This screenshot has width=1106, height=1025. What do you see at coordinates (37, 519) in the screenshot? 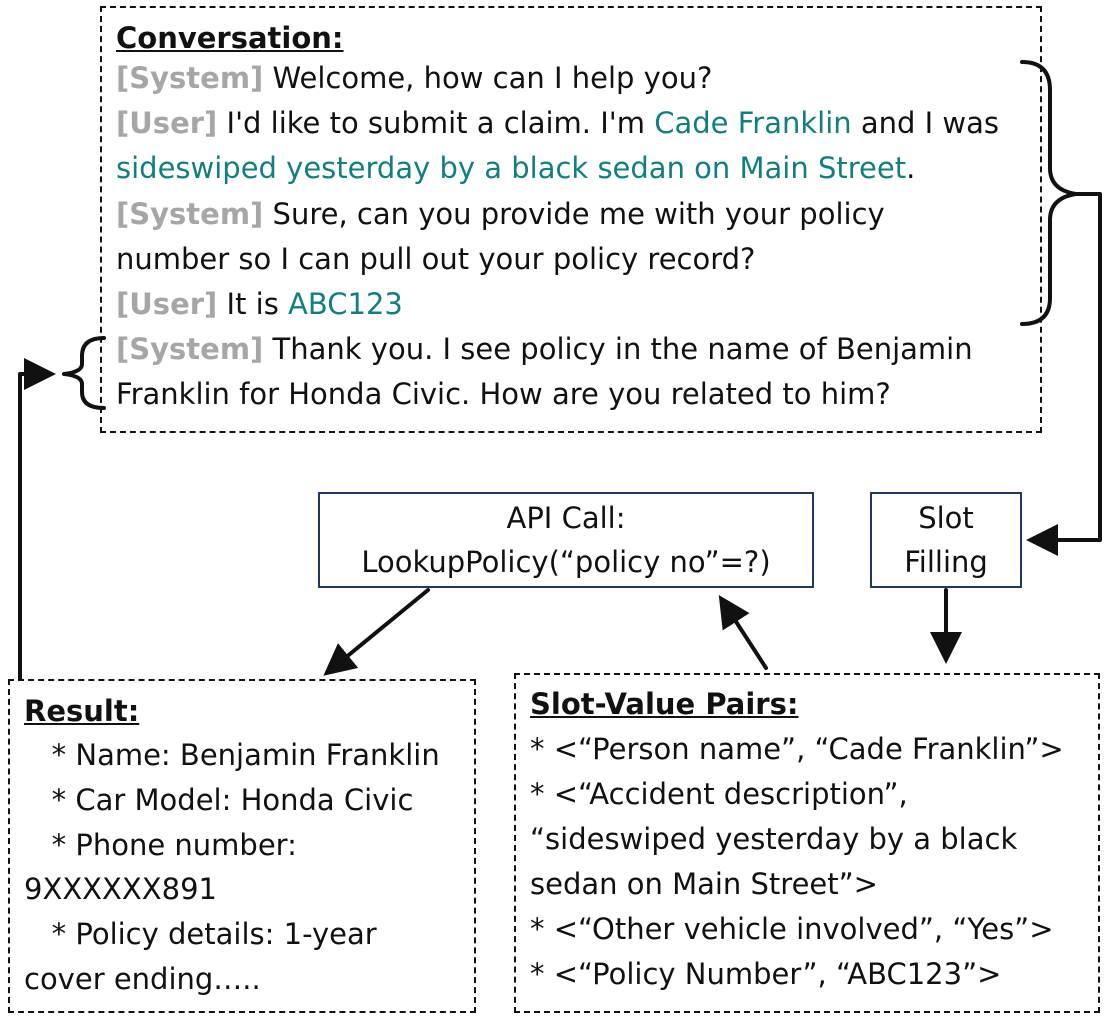
I see `result-to-conversation-arrow` at bounding box center [37, 519].